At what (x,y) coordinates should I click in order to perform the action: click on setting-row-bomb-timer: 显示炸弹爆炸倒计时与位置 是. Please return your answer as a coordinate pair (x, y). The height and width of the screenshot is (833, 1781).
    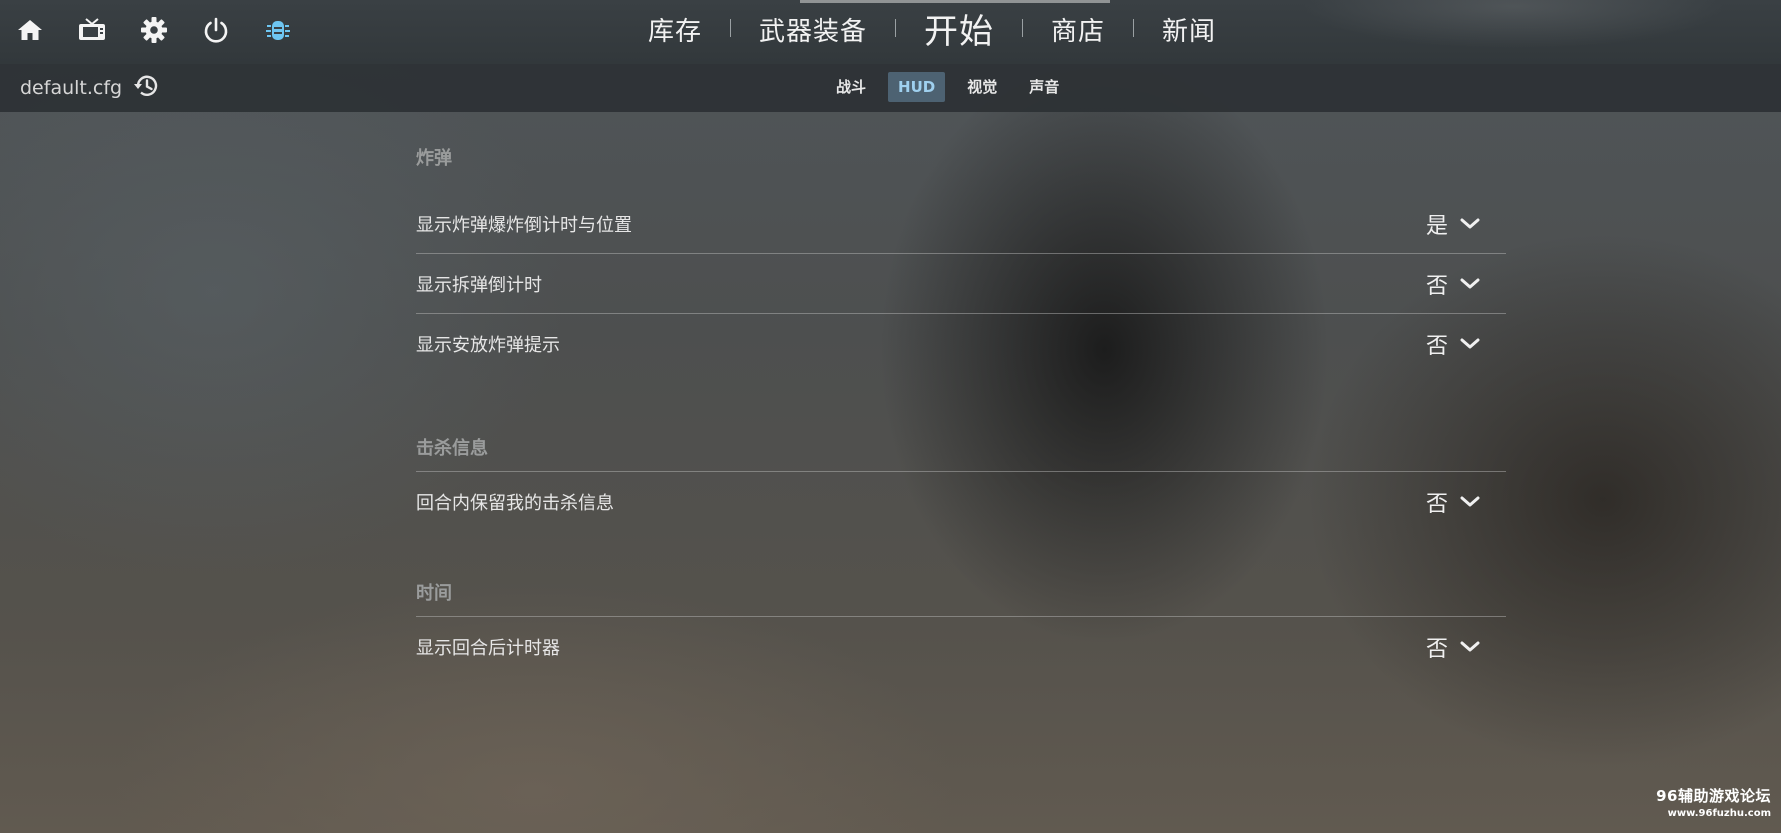
    Looking at the image, I should click on (961, 223).